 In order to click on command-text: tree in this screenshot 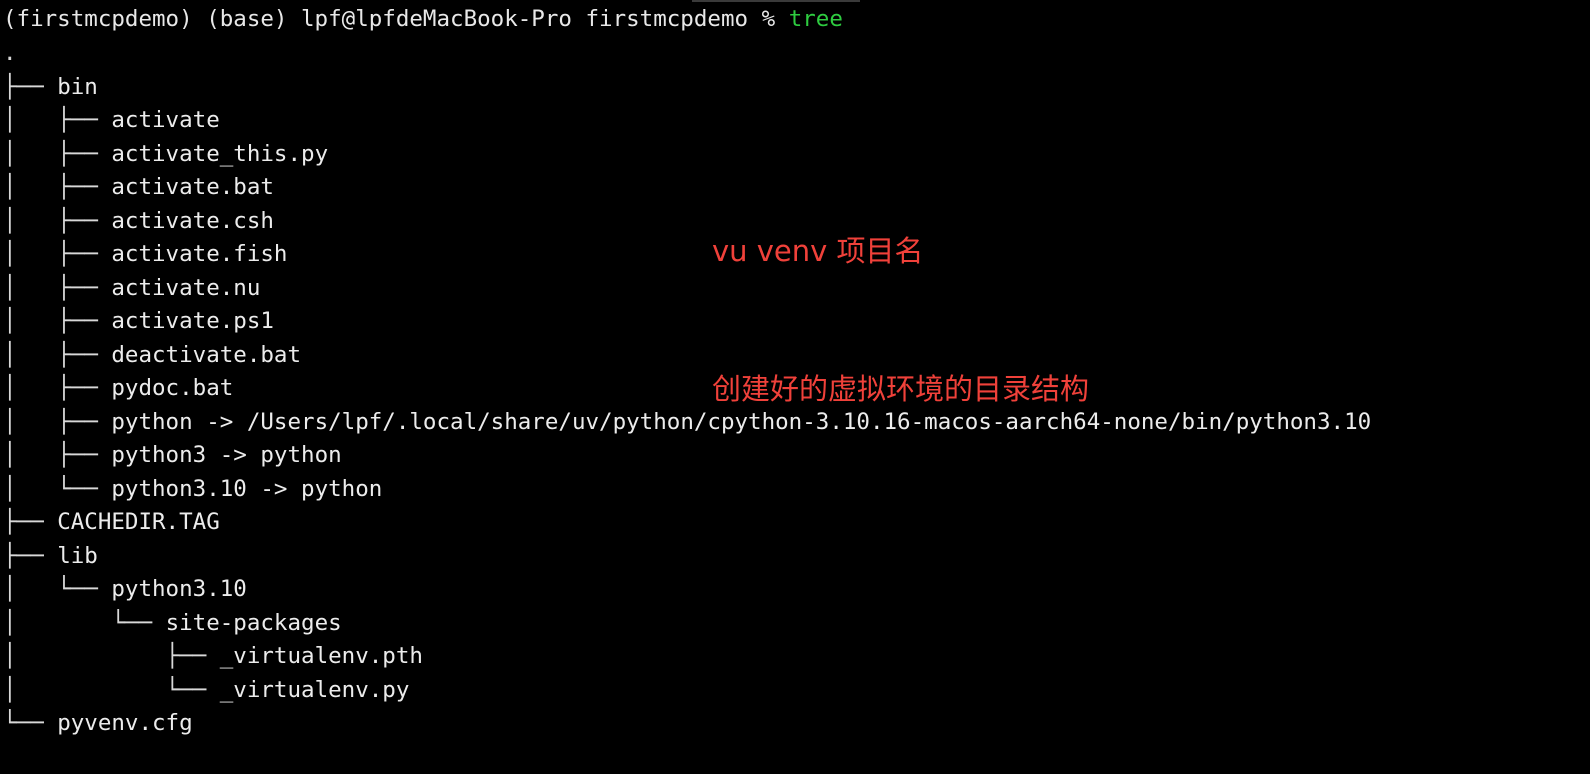, I will do `click(815, 19)`.